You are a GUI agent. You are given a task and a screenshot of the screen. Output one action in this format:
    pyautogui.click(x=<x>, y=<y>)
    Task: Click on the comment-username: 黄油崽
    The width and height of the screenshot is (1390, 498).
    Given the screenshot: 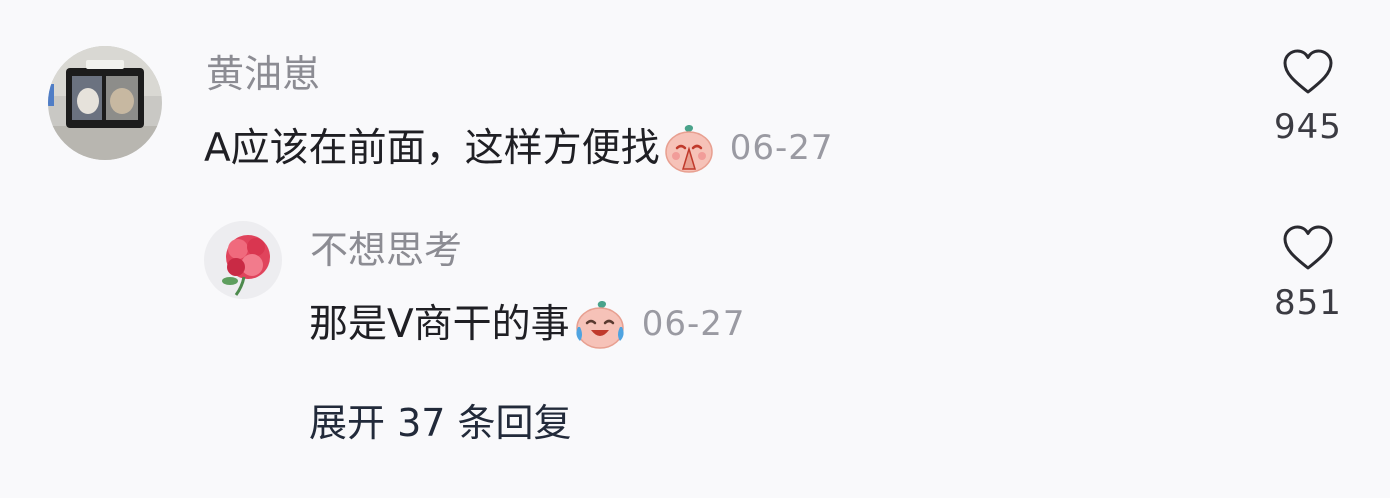 What is the action you would take?
    pyautogui.click(x=263, y=74)
    